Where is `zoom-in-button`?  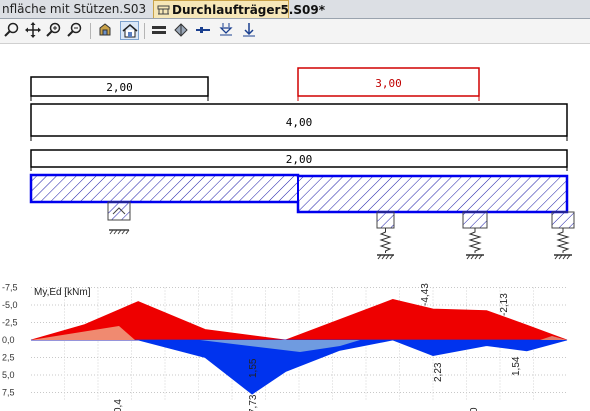 zoom-in-button is located at coordinates (54, 30).